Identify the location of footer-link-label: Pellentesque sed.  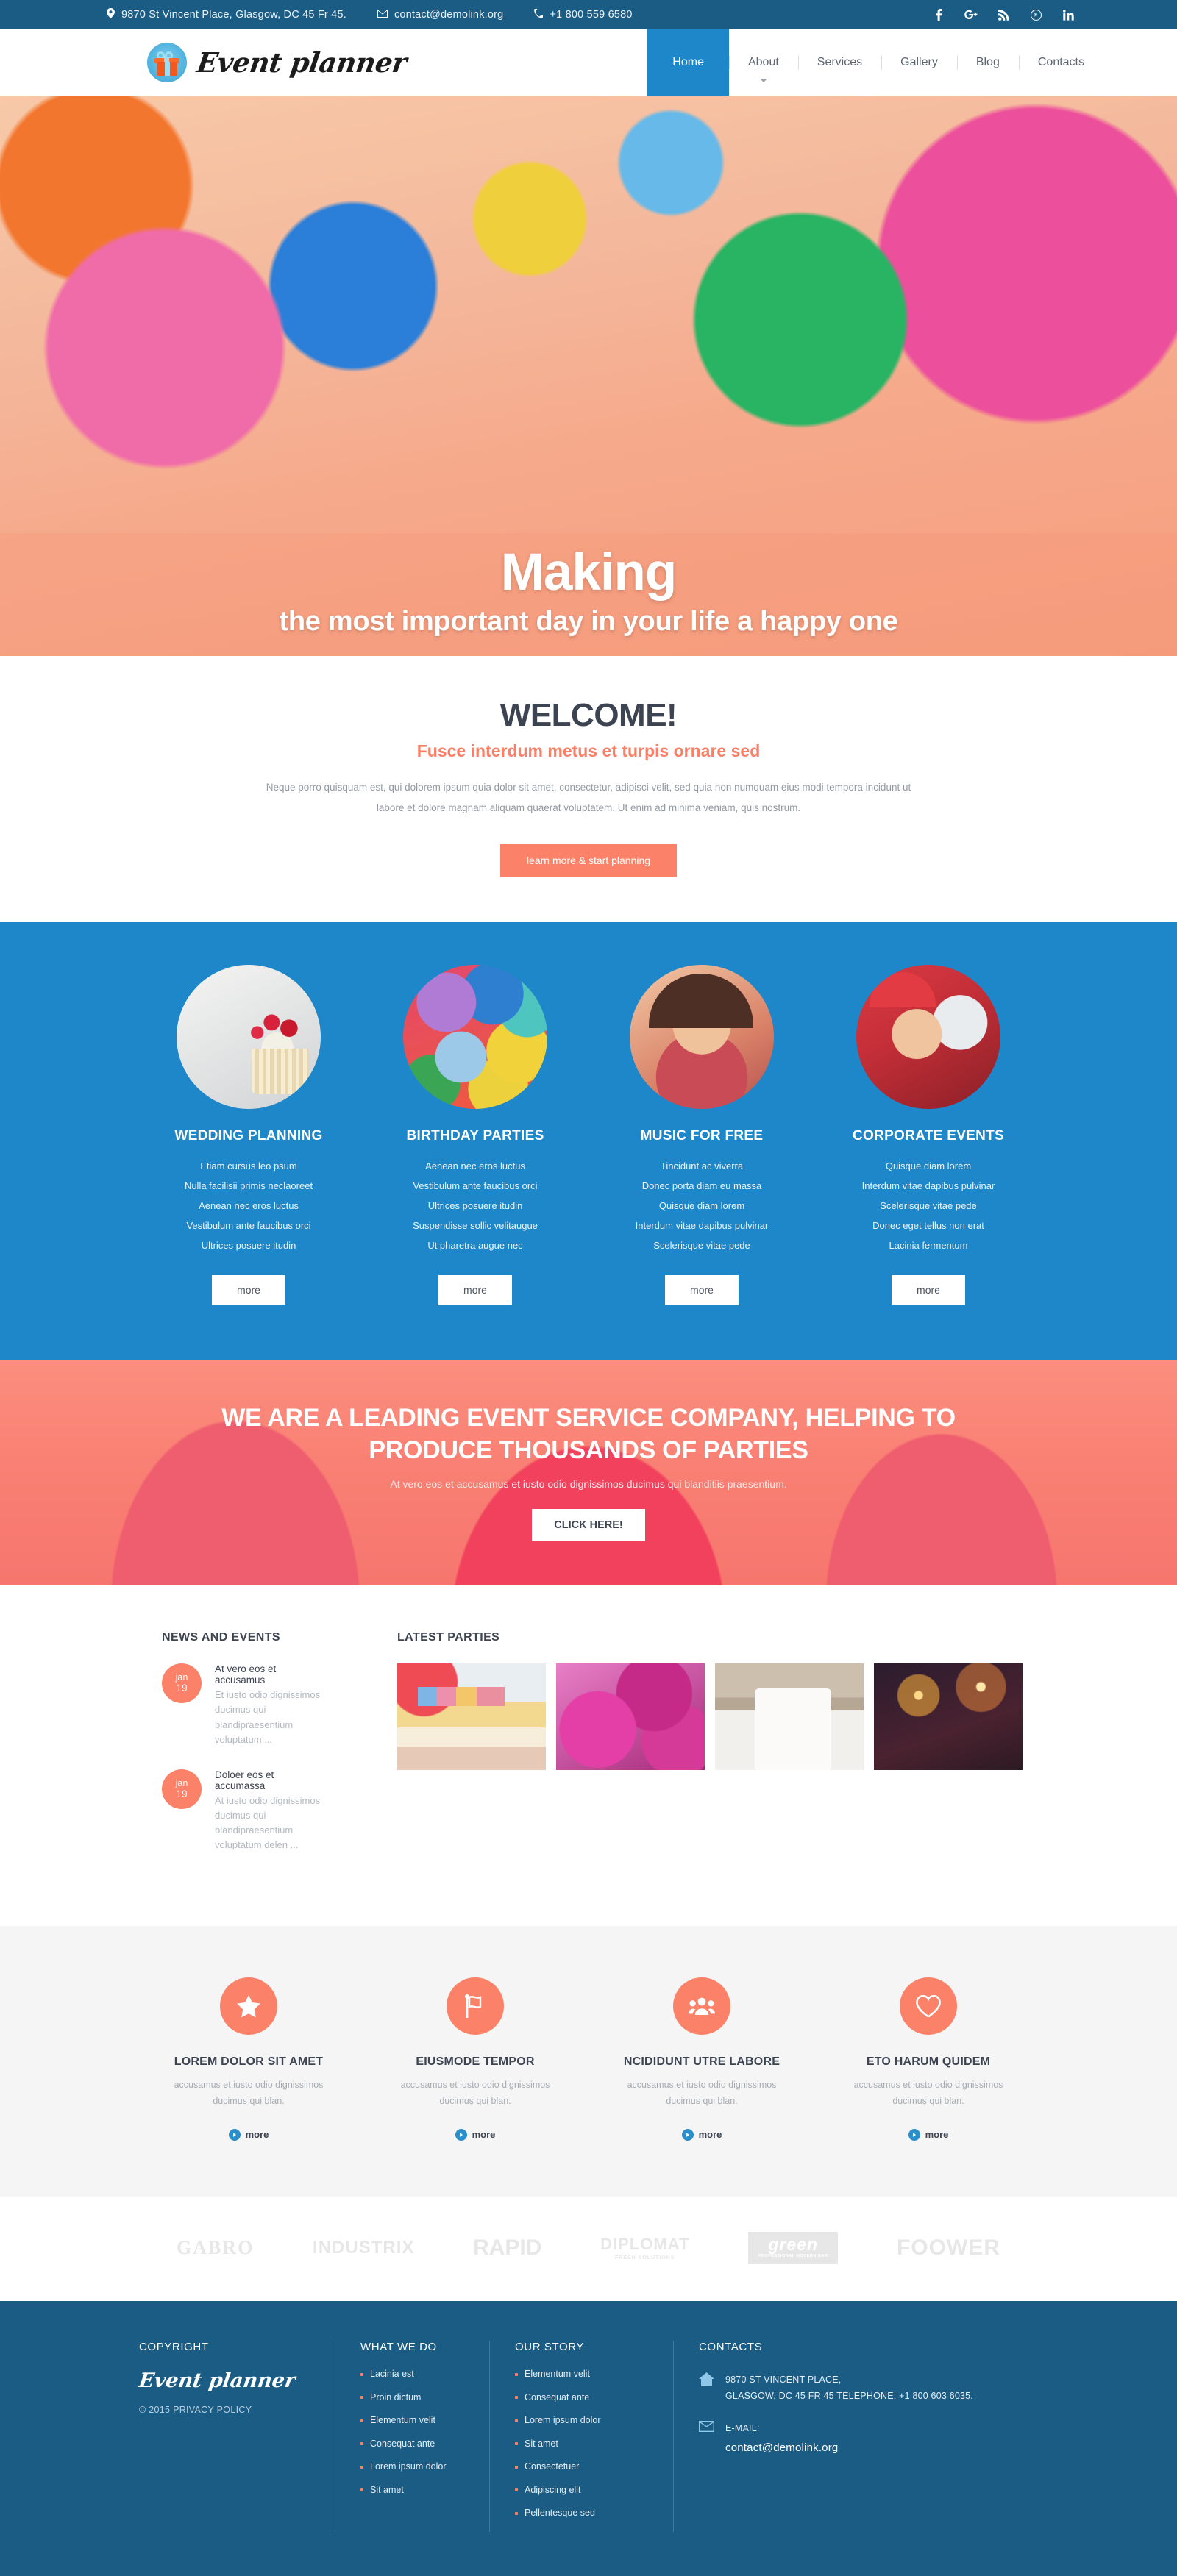
(560, 2513).